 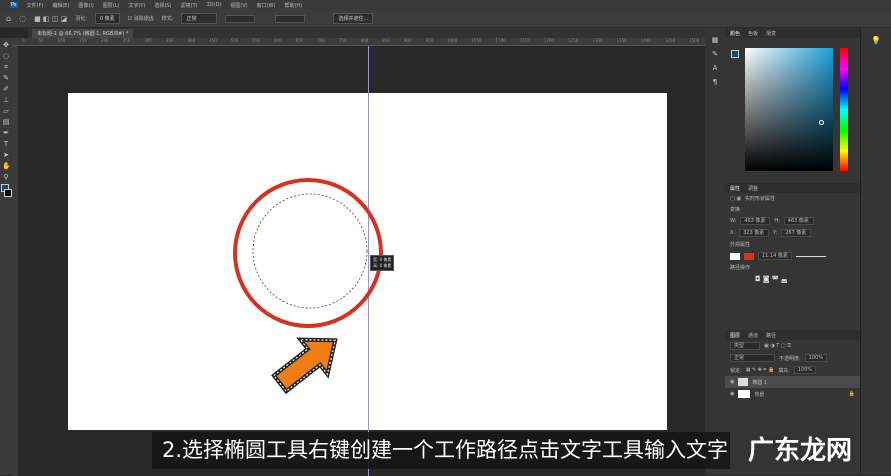 I want to click on size-tooltip: 宽: 0 像素 高: 0 像素, so click(x=382, y=263).